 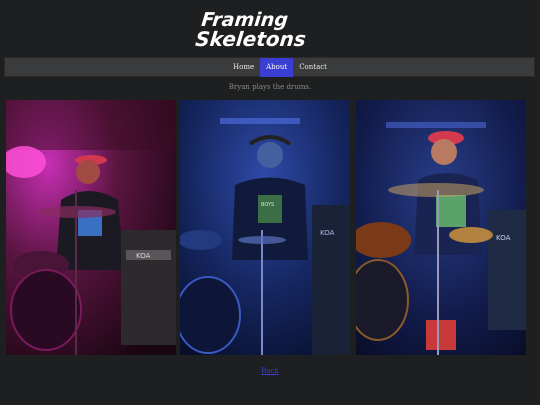 I want to click on nav-about: About, so click(x=277, y=67).